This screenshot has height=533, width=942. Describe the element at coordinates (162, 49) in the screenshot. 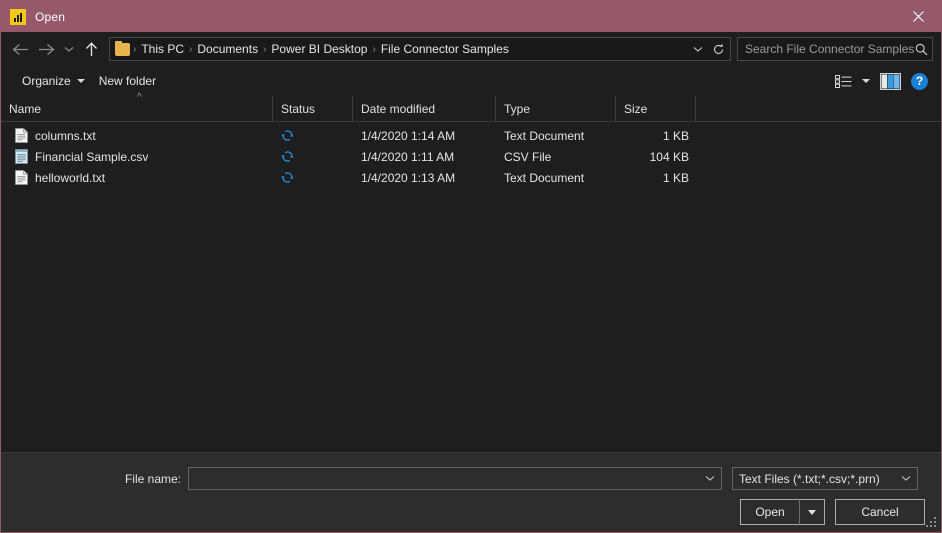

I see `breadcrumb-item-this-pc: This PC` at that location.